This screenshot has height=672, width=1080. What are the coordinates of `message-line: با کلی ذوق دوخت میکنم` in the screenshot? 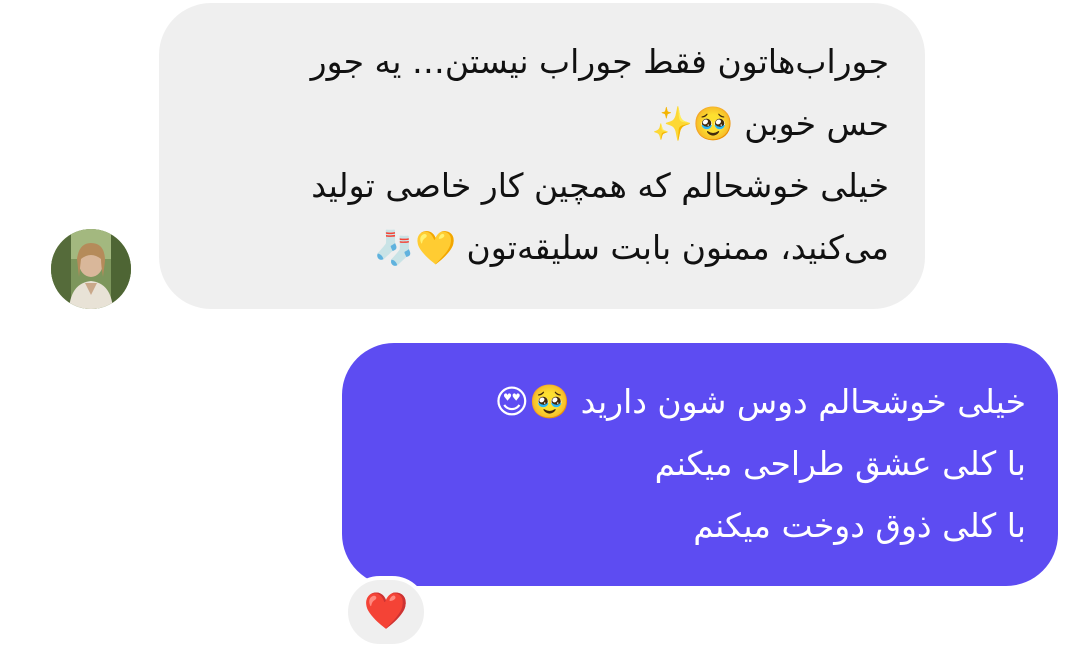 It's located at (859, 525).